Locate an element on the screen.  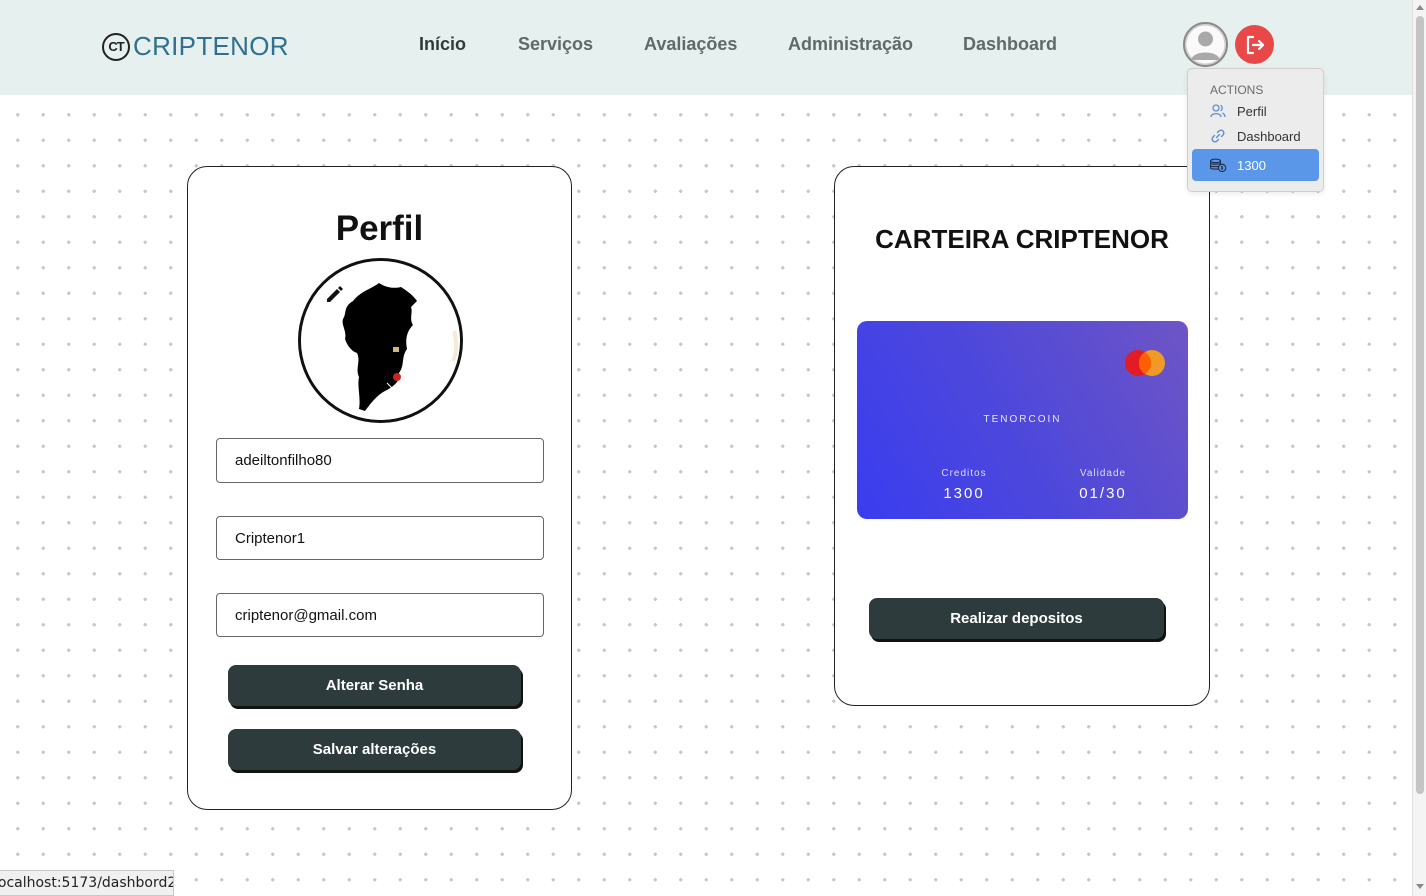
menu-item-label: 1300 is located at coordinates (1251, 165).